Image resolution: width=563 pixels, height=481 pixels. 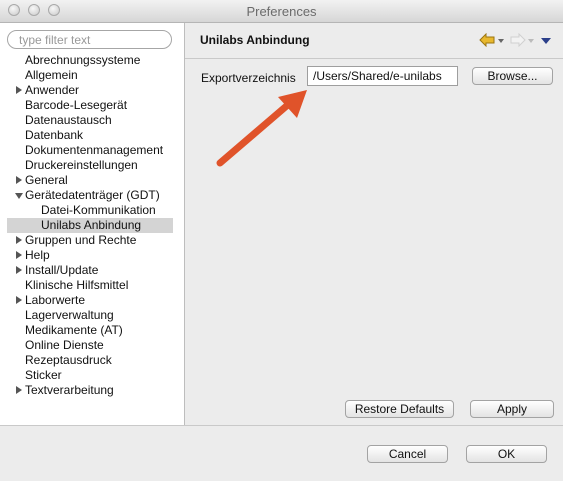 What do you see at coordinates (98, 210) in the screenshot?
I see `tree-item-label: Datei-Kommunikation` at bounding box center [98, 210].